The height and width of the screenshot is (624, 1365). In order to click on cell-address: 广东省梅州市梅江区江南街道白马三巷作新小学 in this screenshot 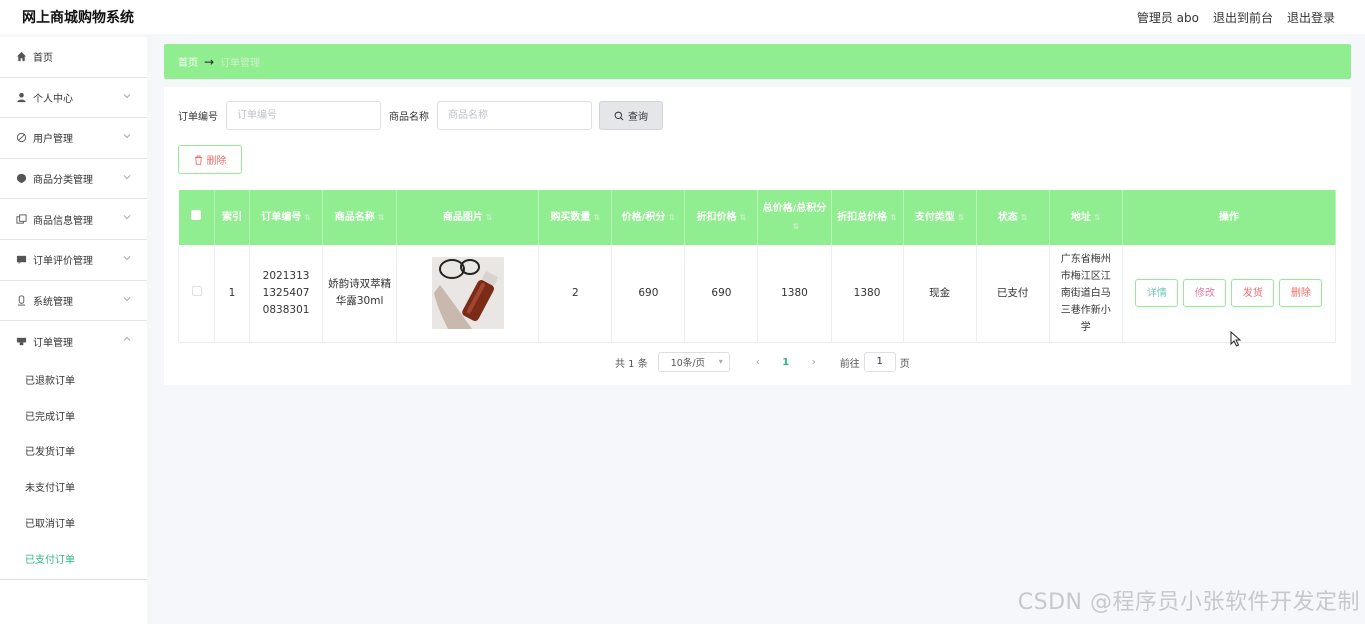, I will do `click(1086, 294)`.